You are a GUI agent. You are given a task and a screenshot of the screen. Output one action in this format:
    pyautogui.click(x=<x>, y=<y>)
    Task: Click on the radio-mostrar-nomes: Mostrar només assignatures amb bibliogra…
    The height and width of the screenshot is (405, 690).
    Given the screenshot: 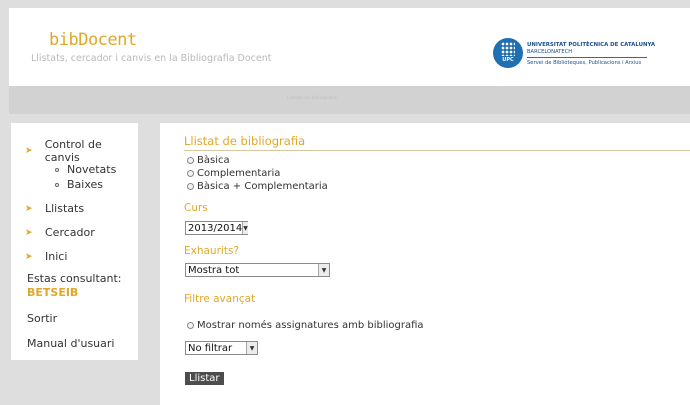 What is the action you would take?
    pyautogui.click(x=305, y=325)
    